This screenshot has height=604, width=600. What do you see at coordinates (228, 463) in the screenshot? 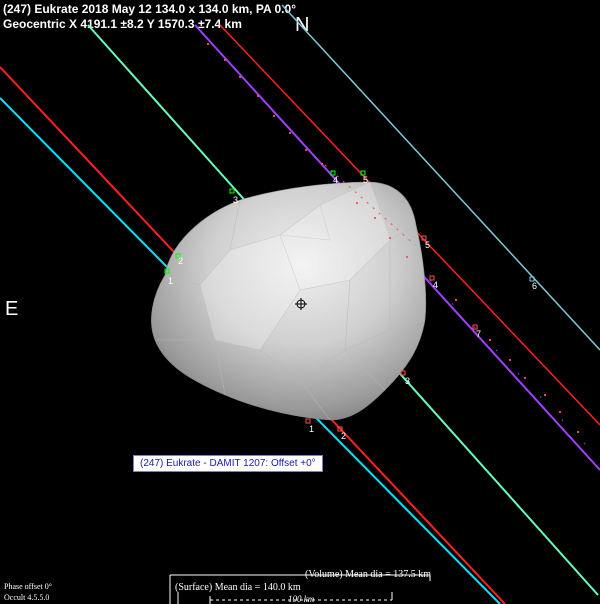
I see `shape-model-label: (247) Eukrate - DAMIT 1207: Offset +0°` at bounding box center [228, 463].